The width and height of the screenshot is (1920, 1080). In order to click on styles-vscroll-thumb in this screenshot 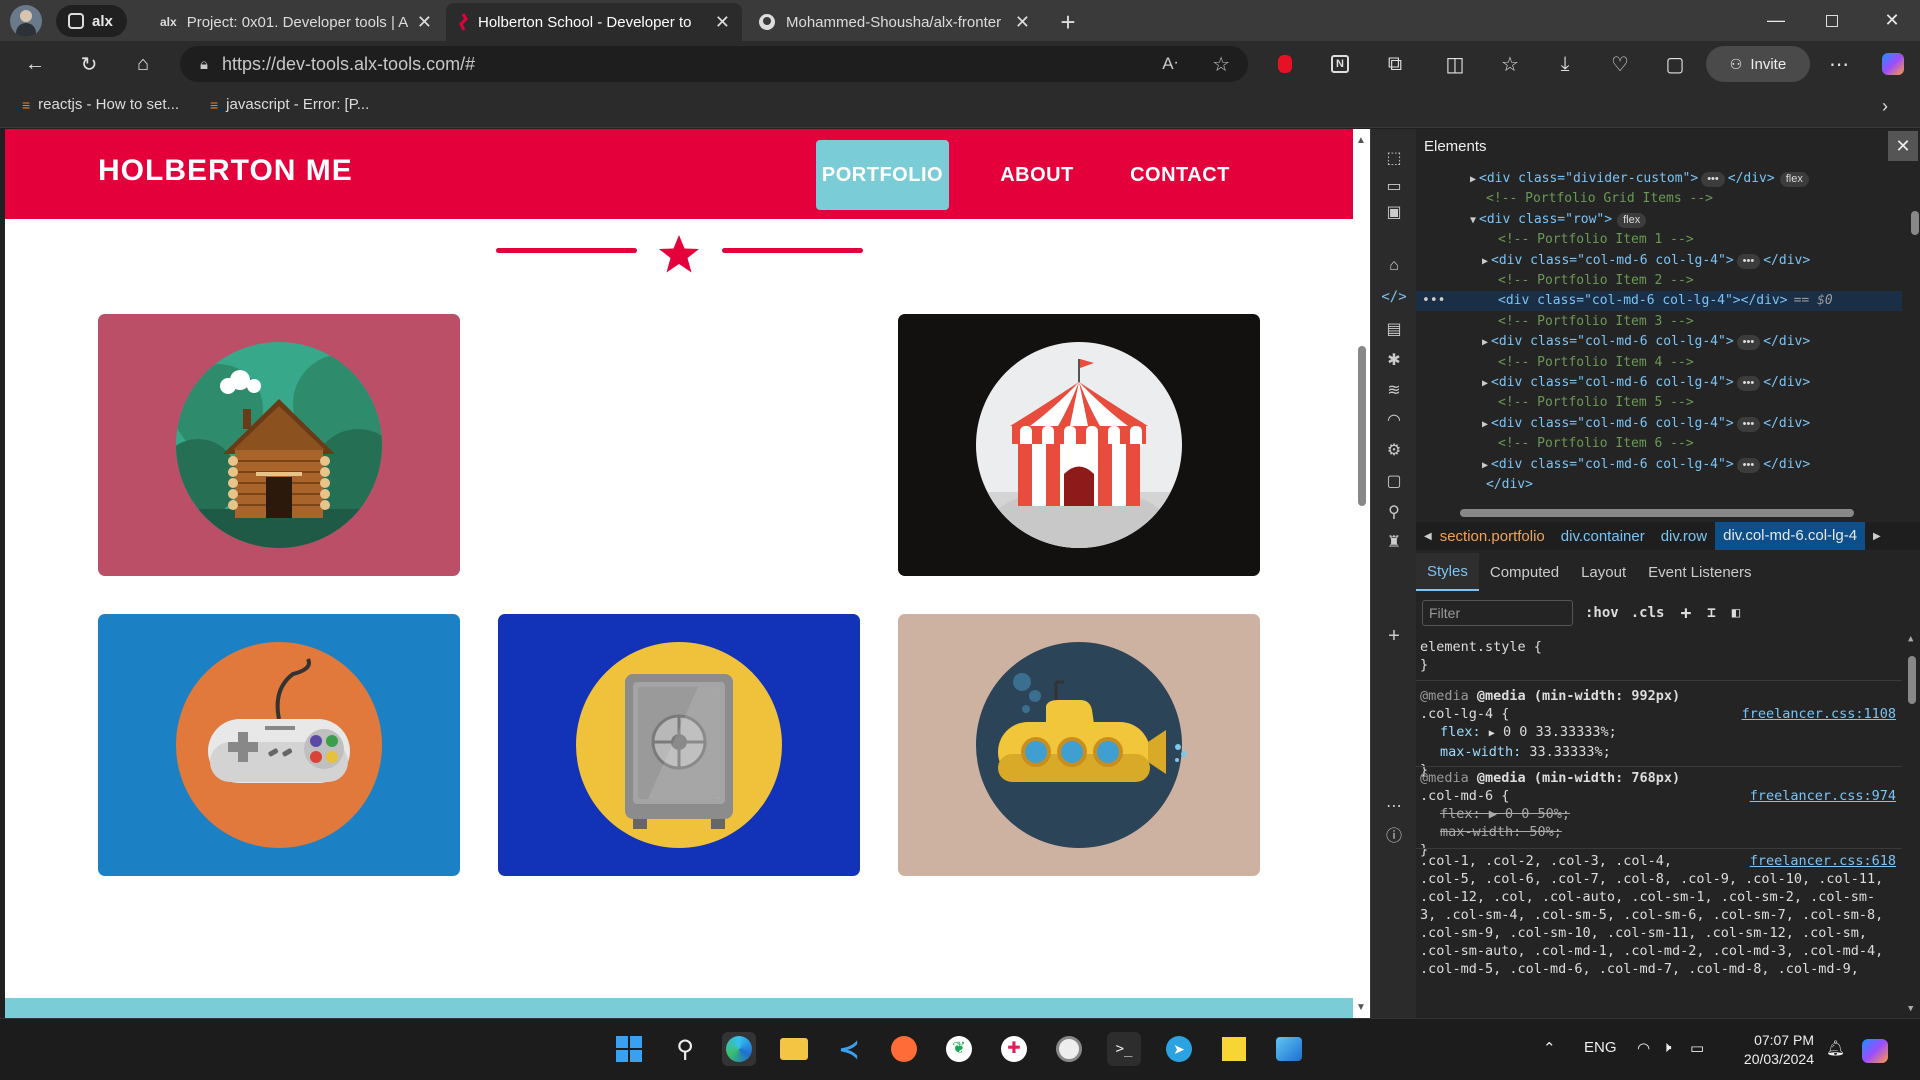, I will do `click(1912, 680)`.